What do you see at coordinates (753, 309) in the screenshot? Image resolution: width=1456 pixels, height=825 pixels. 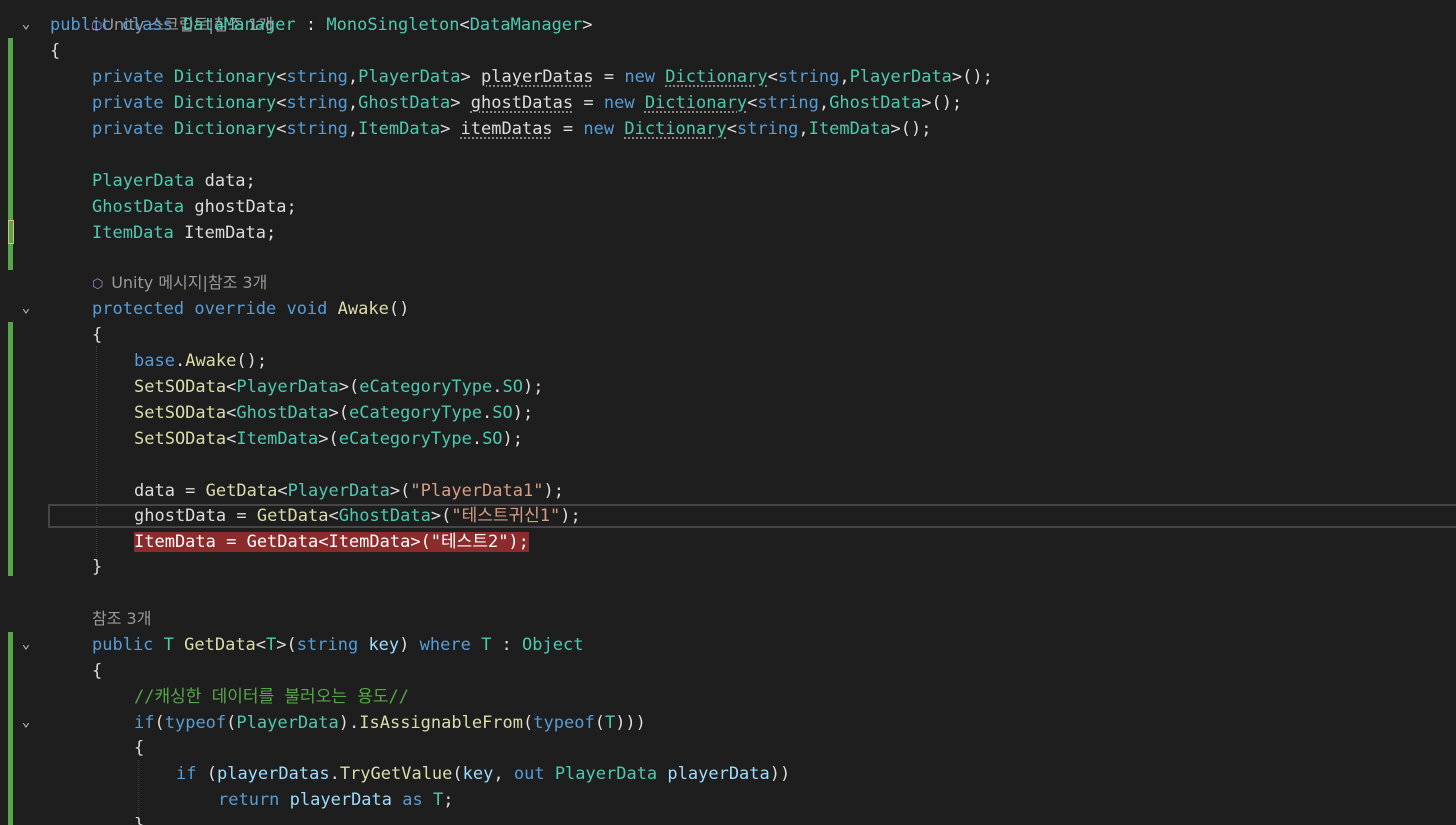 I see `code-line: protected override void Awake()` at bounding box center [753, 309].